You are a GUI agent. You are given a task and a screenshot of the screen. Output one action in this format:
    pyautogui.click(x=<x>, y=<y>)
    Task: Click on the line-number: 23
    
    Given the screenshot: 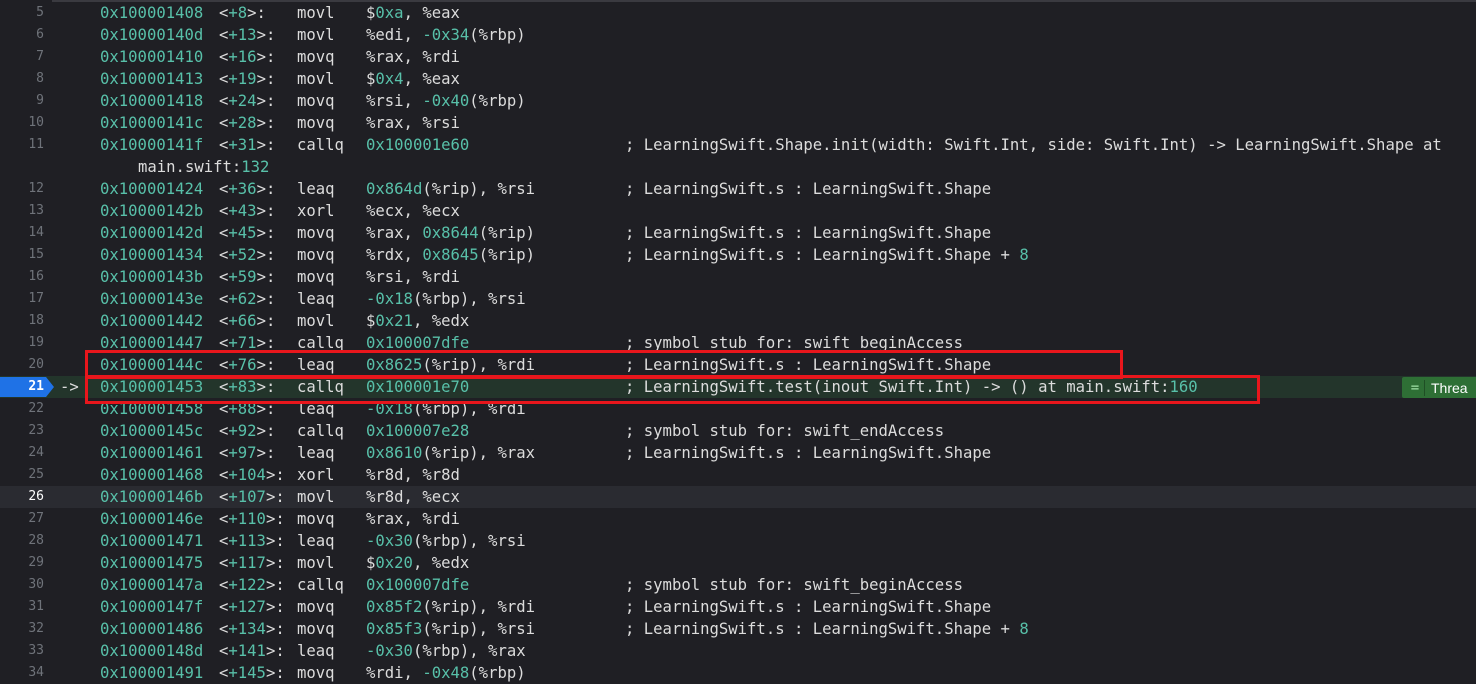 What is the action you would take?
    pyautogui.click(x=22, y=431)
    